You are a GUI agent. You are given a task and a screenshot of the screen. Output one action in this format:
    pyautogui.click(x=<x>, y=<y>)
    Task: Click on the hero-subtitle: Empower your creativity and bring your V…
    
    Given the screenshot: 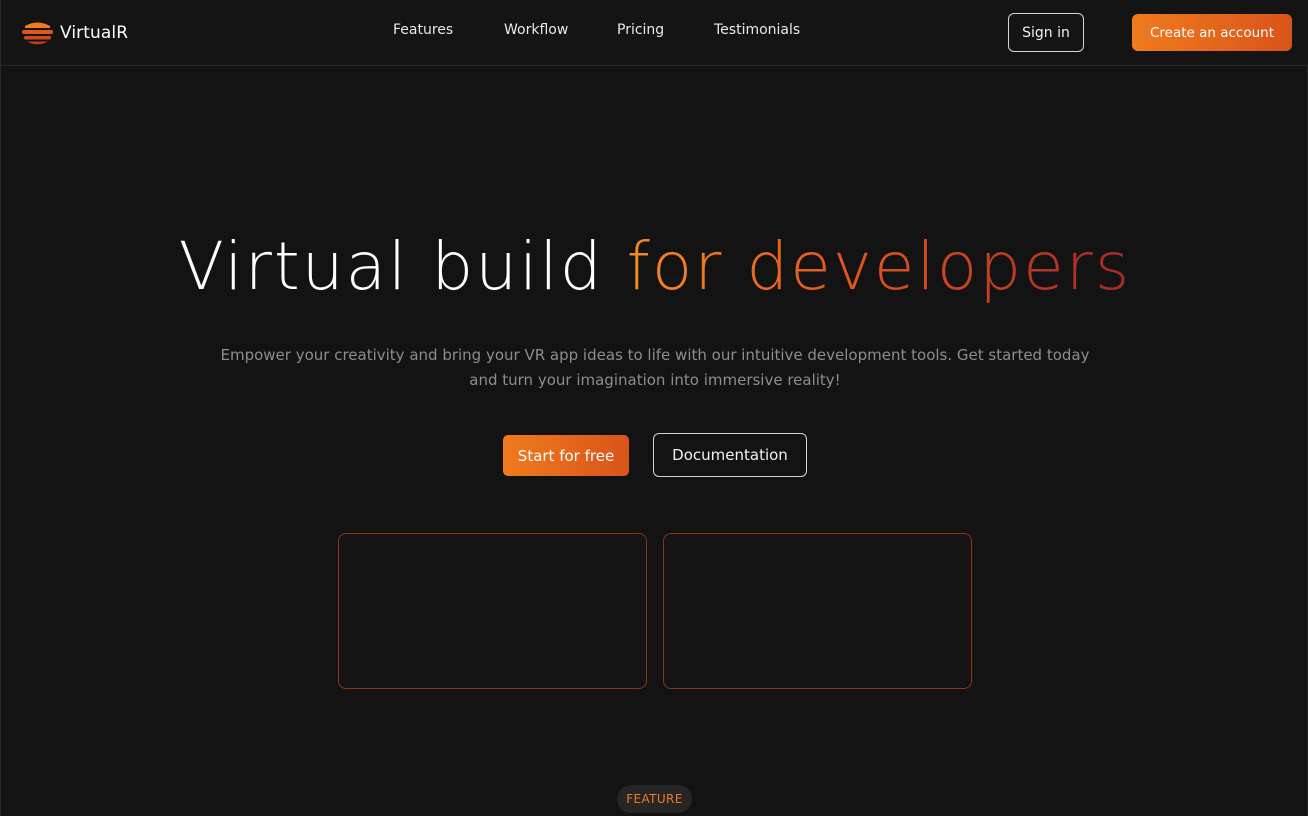 What is the action you would take?
    pyautogui.click(x=655, y=367)
    